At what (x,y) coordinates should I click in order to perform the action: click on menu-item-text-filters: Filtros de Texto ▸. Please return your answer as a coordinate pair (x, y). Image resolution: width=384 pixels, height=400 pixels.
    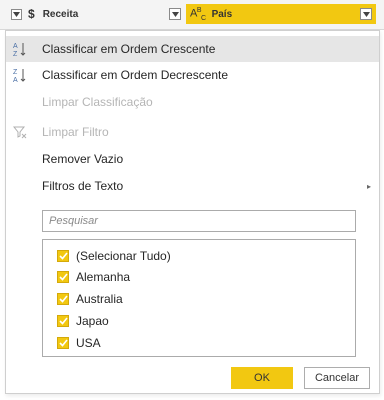
    Looking at the image, I should click on (192, 186).